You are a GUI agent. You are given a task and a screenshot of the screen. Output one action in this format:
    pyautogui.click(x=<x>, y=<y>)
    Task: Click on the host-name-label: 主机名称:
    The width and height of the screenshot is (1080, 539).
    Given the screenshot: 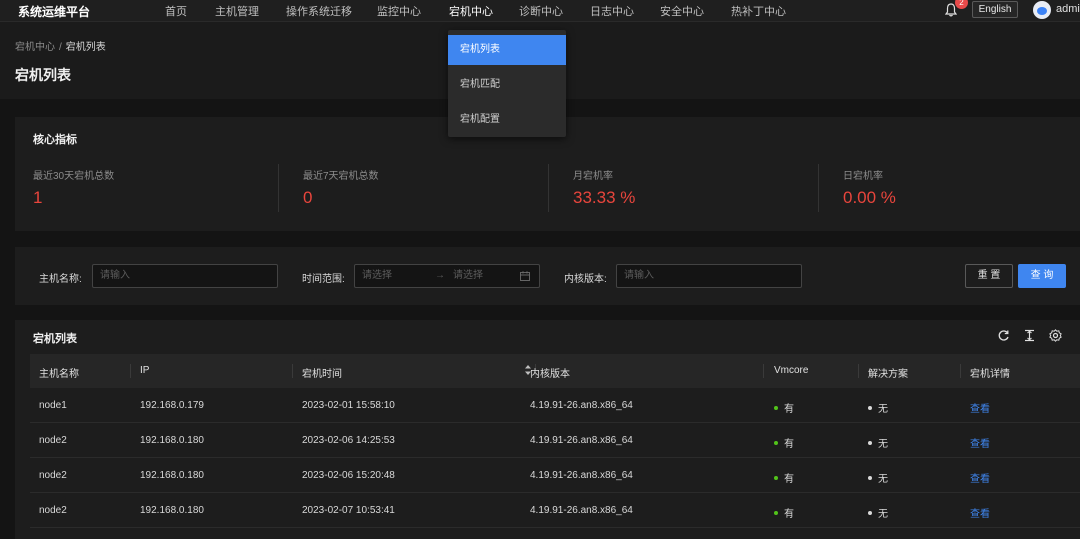 What is the action you would take?
    pyautogui.click(x=60, y=279)
    